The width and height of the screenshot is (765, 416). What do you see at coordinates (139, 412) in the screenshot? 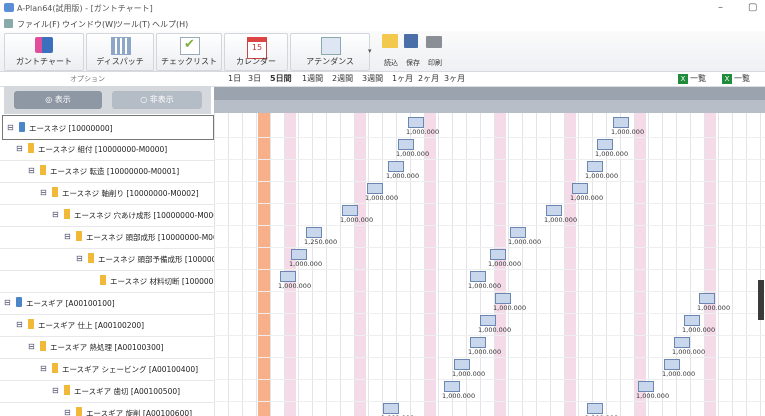
I see `tree-row-label: エースギア 旋削 [A00100600]` at bounding box center [139, 412].